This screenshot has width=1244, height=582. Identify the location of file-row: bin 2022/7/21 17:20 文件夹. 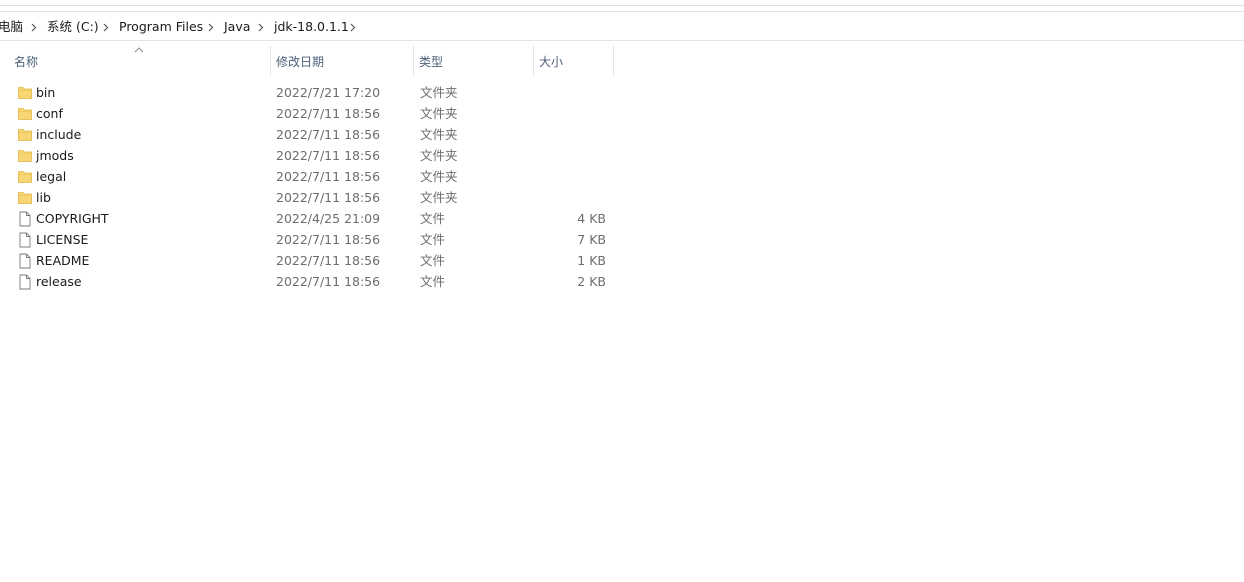
(310, 92).